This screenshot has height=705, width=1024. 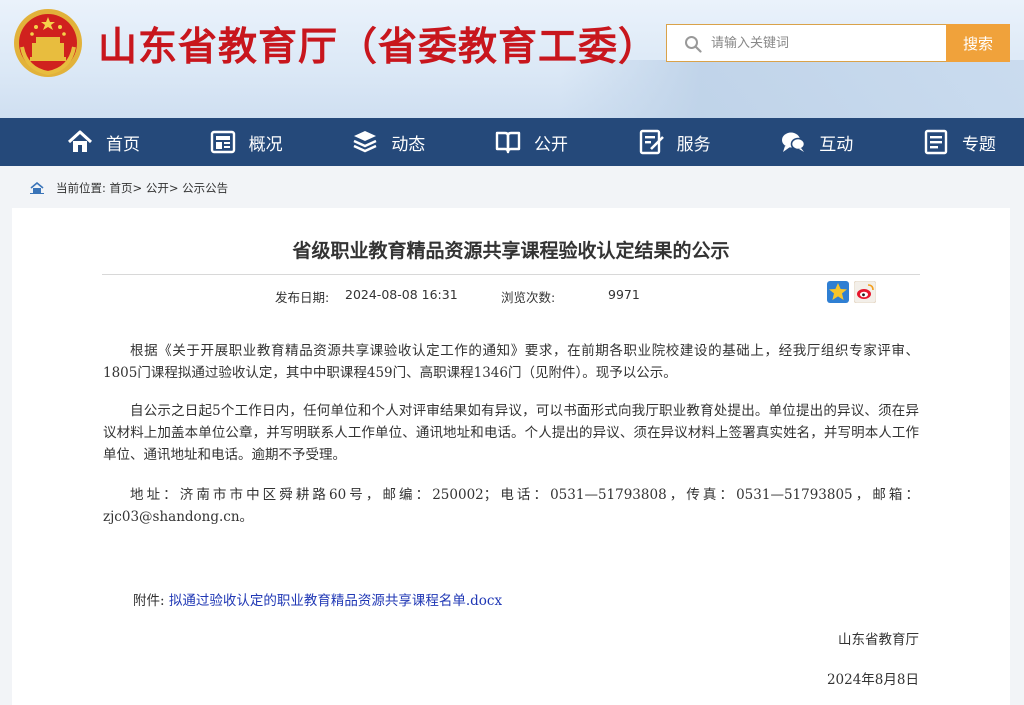 What do you see at coordinates (959, 142) in the screenshot?
I see `nav-item-topic: 专题` at bounding box center [959, 142].